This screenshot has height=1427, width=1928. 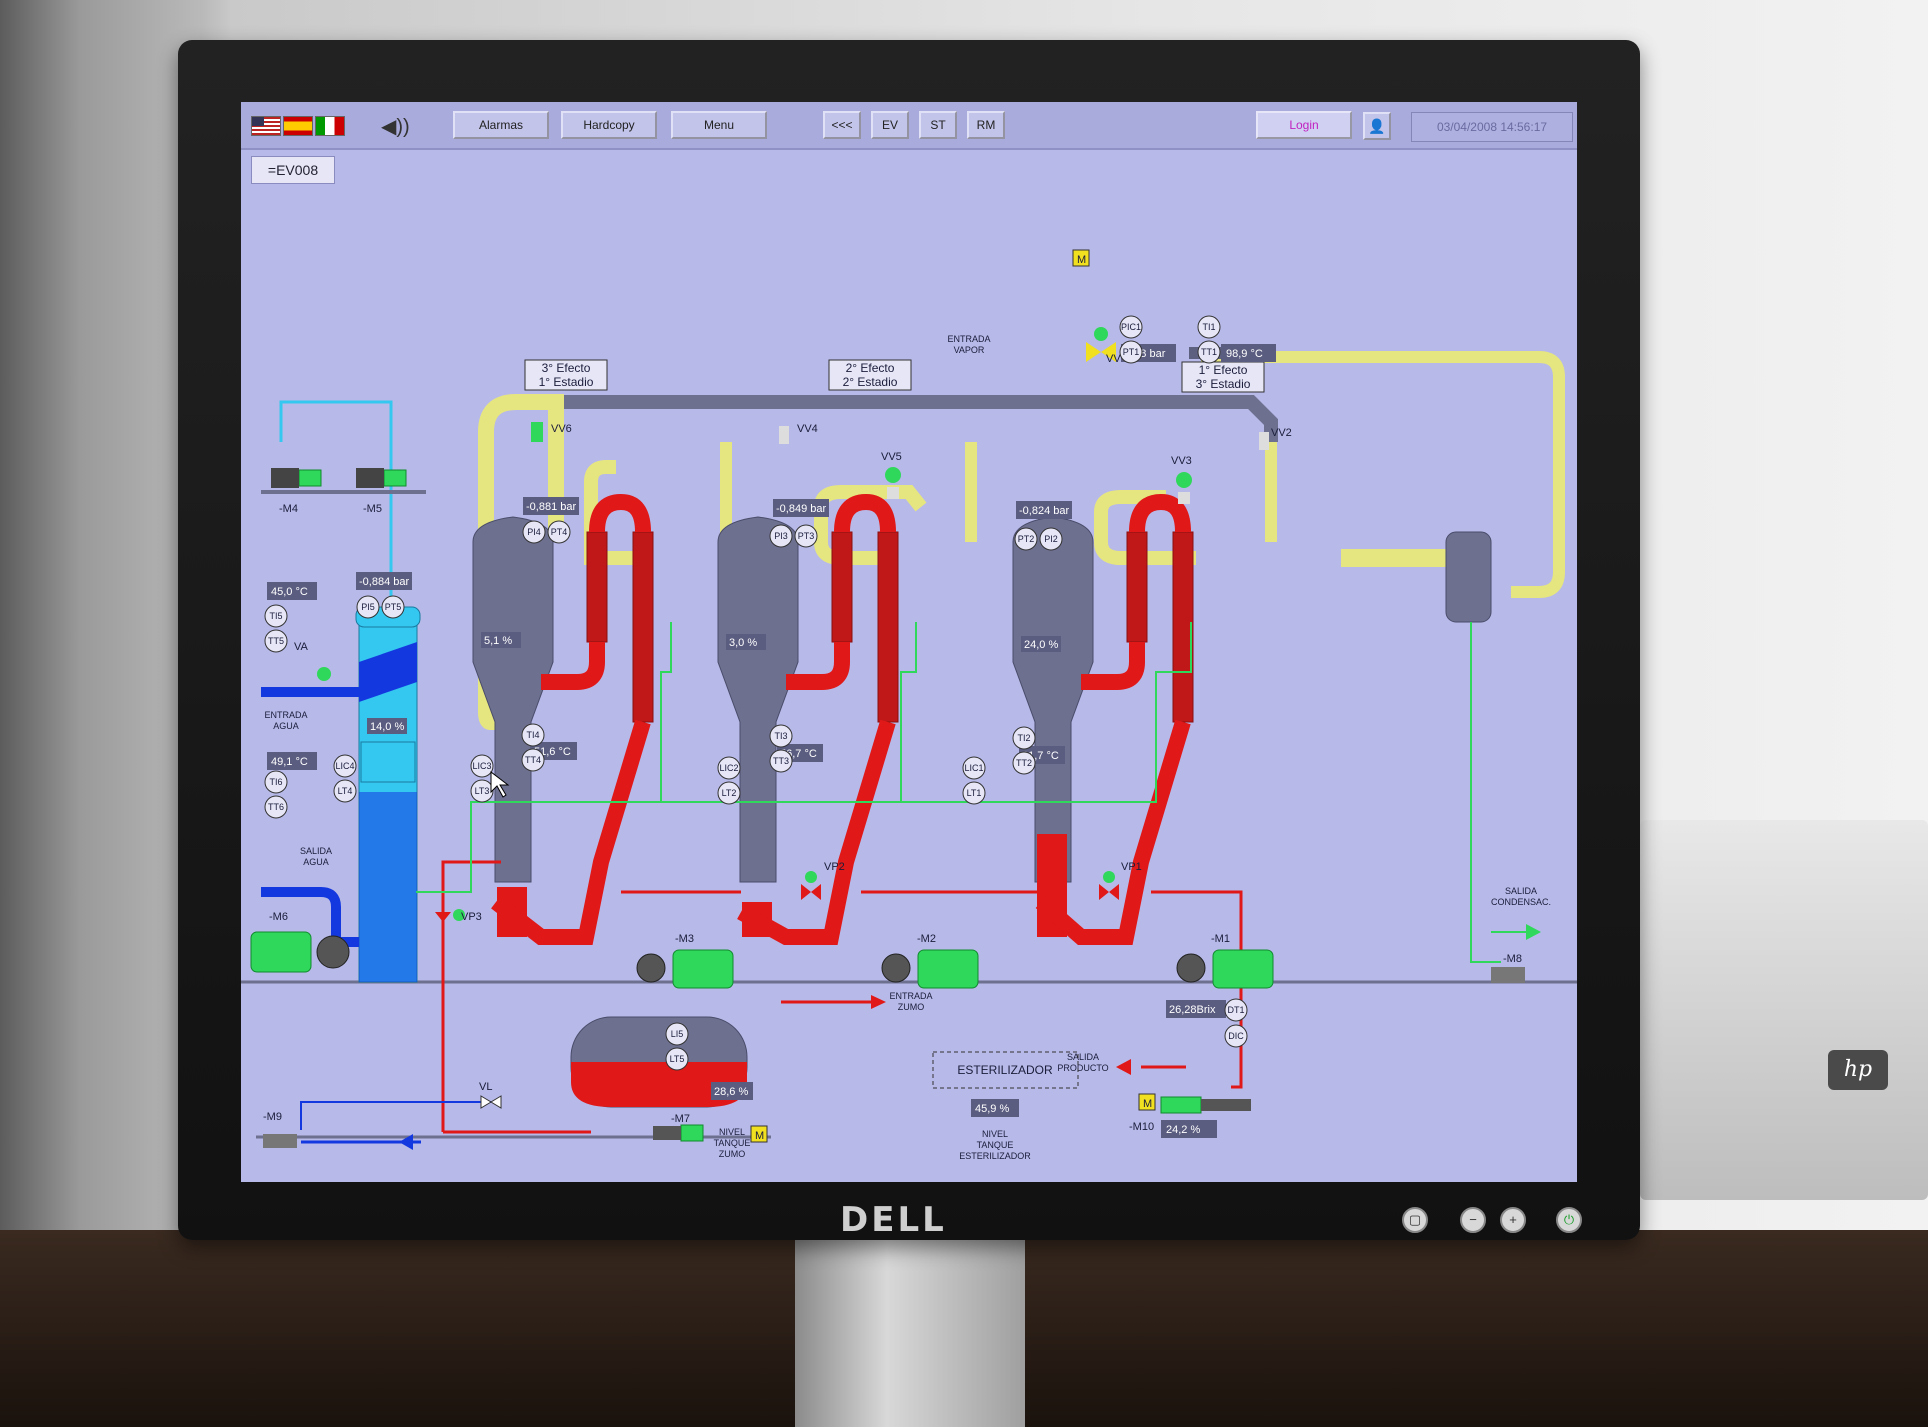 I want to click on valve-va, so click(x=324, y=674).